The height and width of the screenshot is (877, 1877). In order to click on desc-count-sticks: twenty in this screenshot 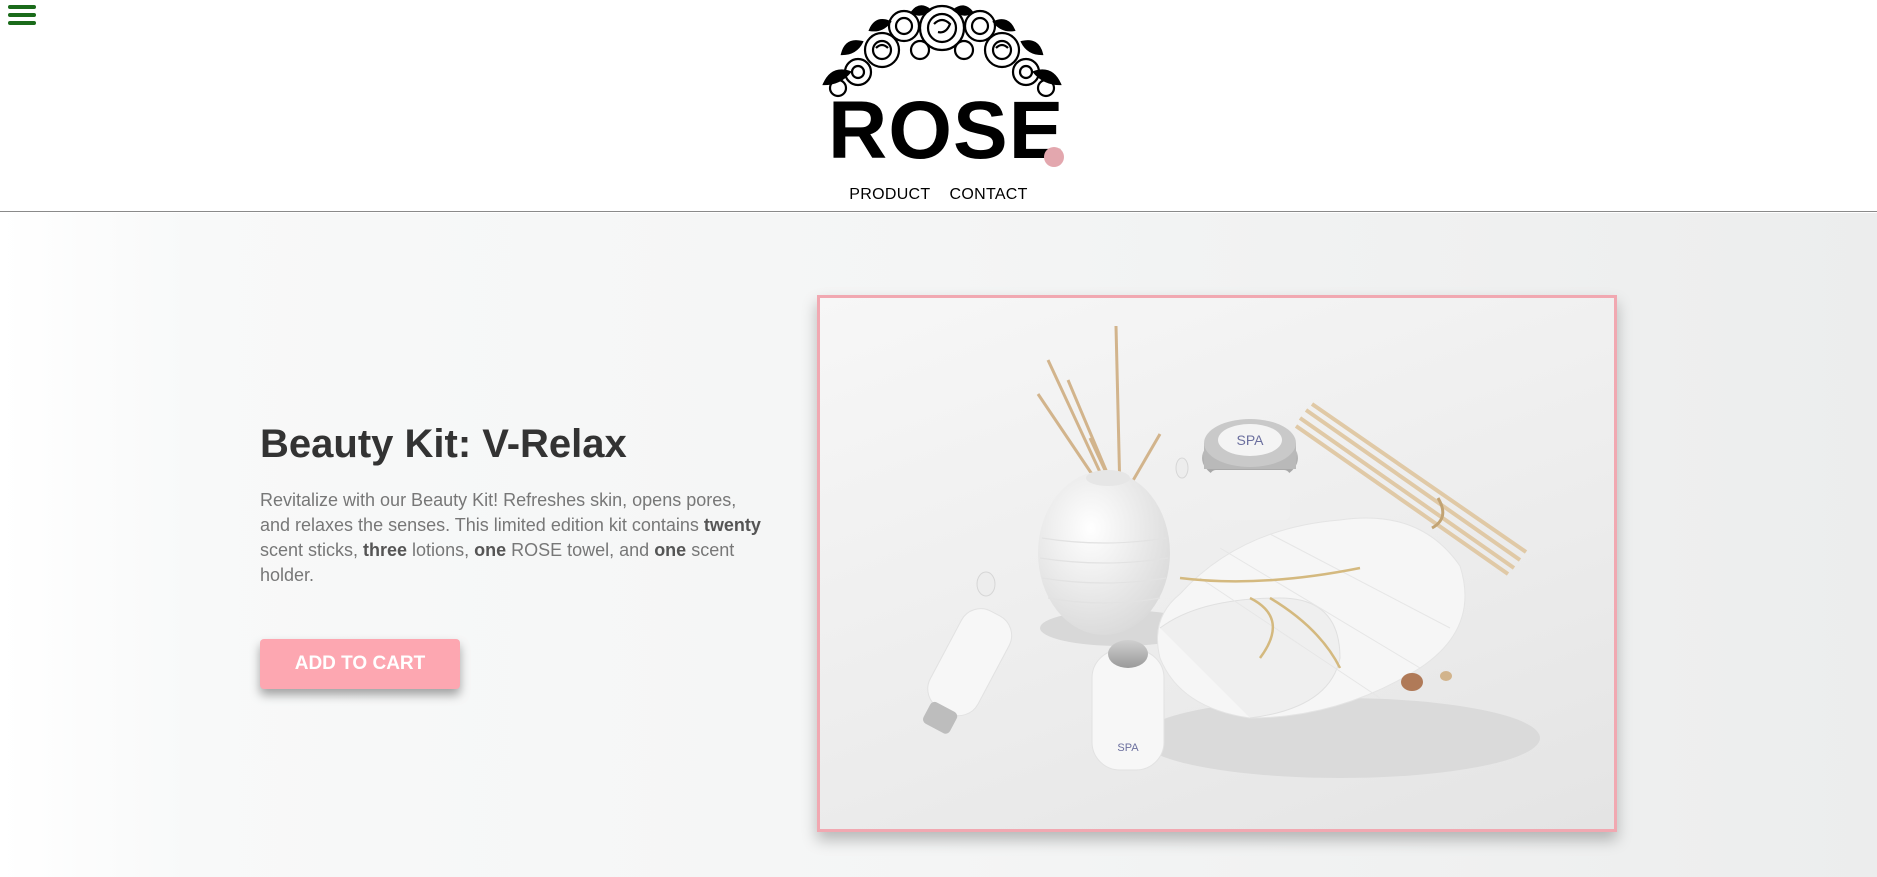, I will do `click(732, 525)`.